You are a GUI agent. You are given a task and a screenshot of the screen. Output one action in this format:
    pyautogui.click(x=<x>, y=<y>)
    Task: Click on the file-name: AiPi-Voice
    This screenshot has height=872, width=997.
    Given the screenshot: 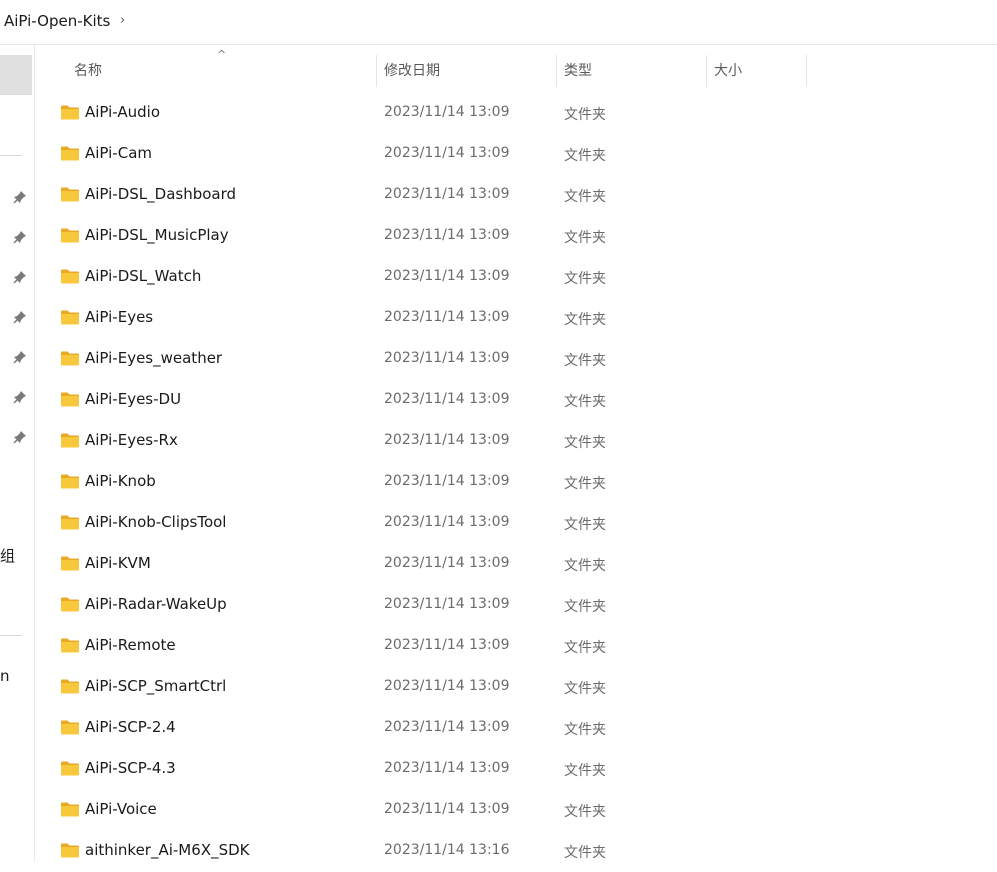 What is the action you would take?
    pyautogui.click(x=121, y=809)
    